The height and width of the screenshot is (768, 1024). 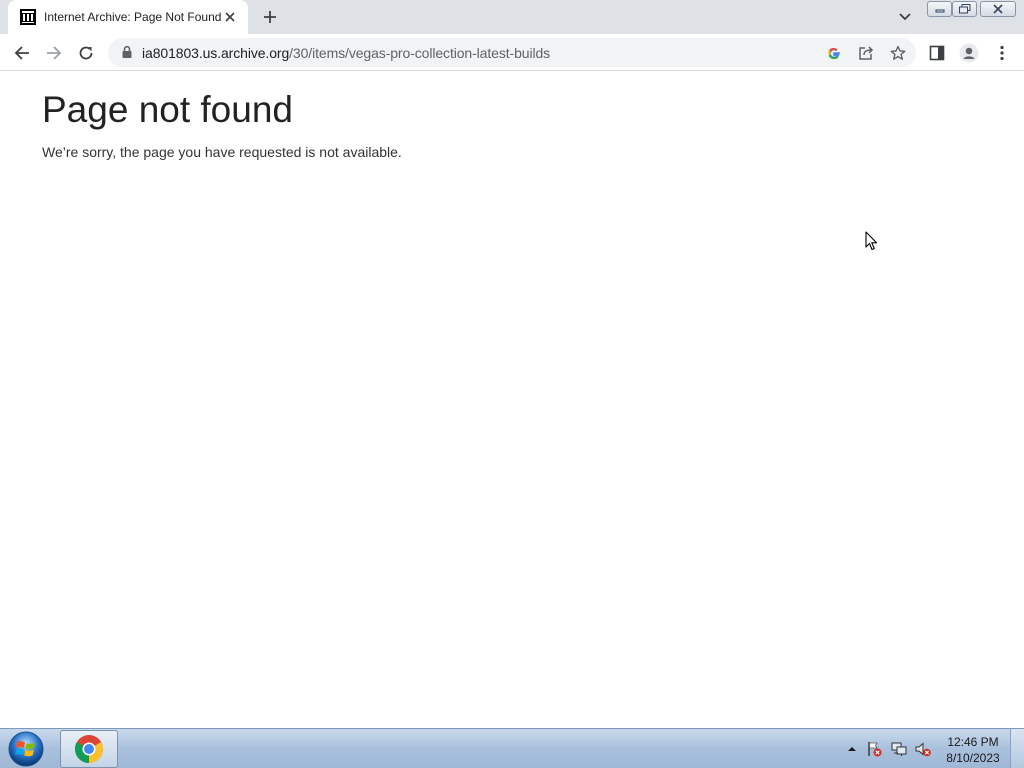 I want to click on action-center-flag-icon, so click(x=875, y=749).